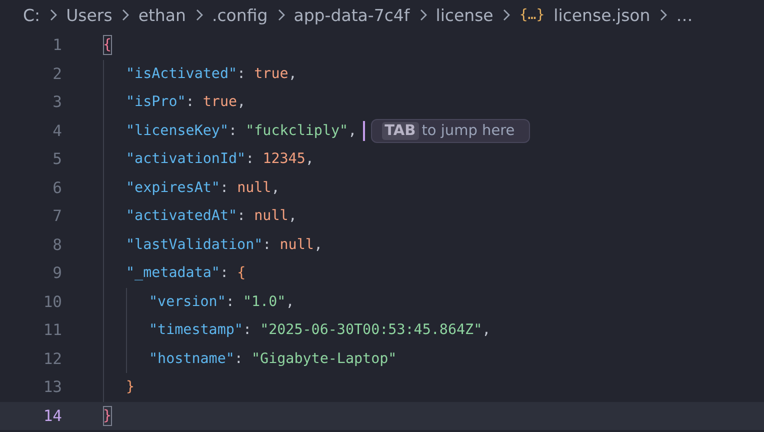  I want to click on breadcrumb-item: C:, so click(31, 15).